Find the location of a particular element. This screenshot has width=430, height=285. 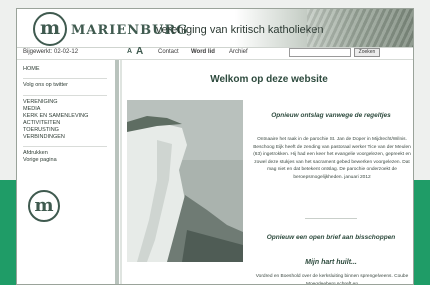

article-divider is located at coordinates (331, 218).